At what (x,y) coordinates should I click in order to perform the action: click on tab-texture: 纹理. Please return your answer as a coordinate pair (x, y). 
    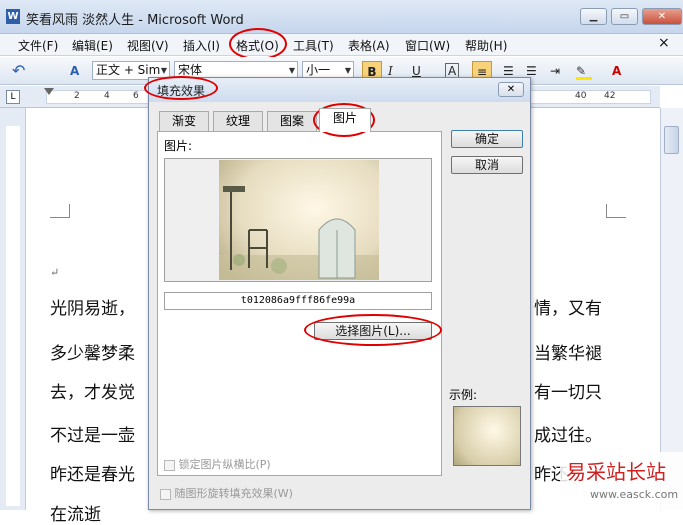
    Looking at the image, I should click on (238, 121).